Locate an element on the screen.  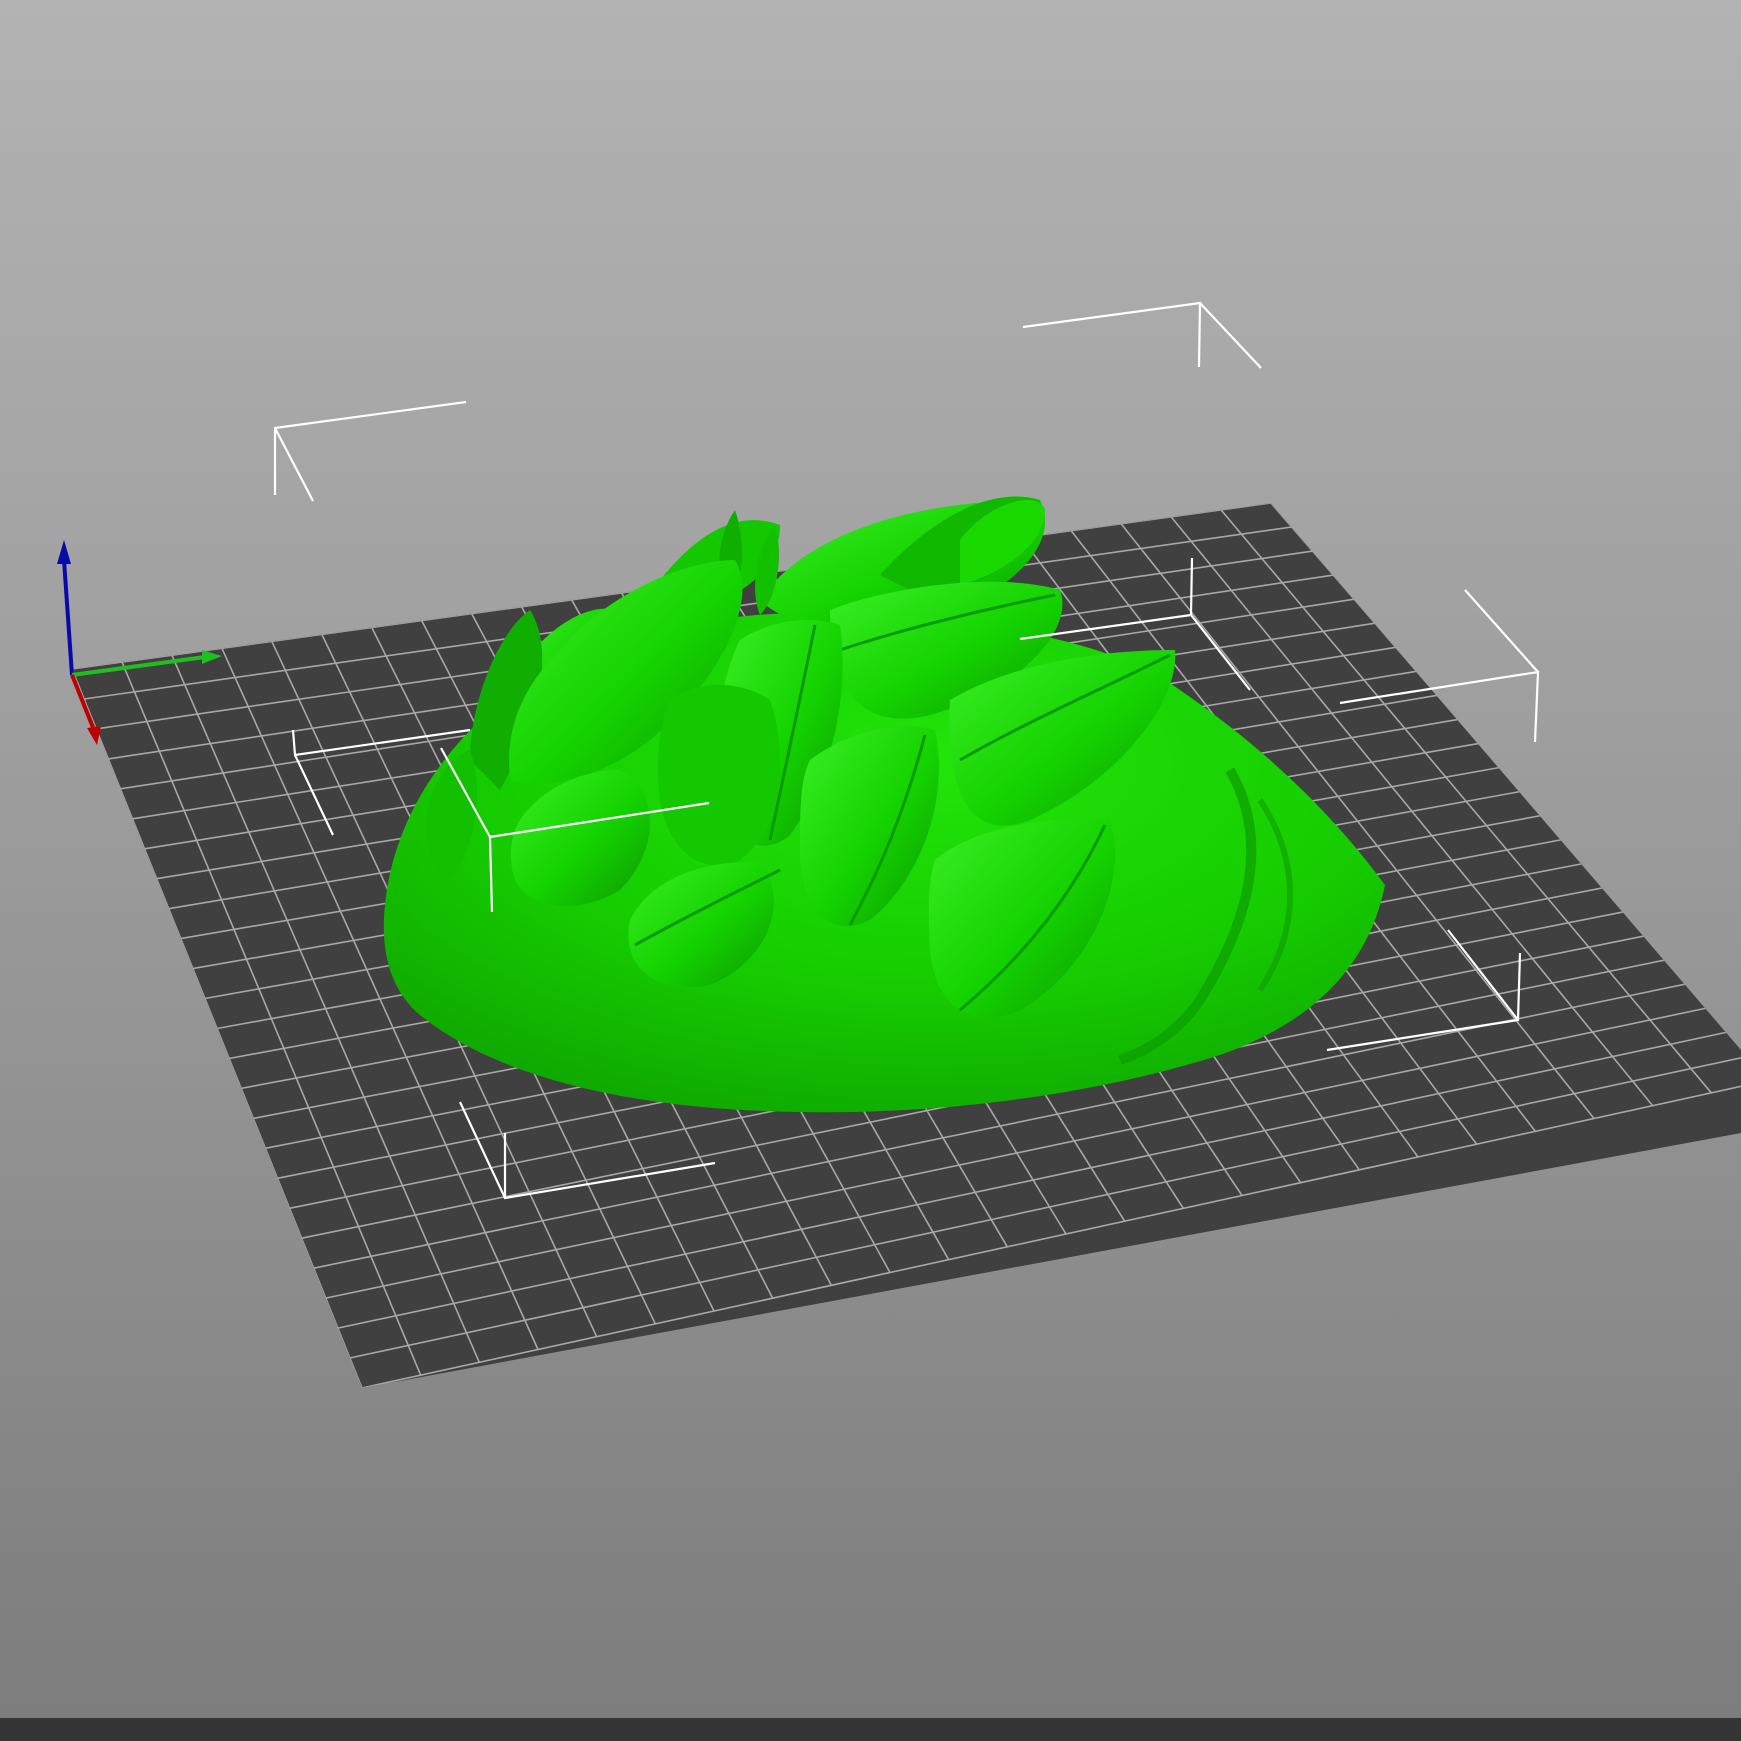
status-bar is located at coordinates (870, 1729).